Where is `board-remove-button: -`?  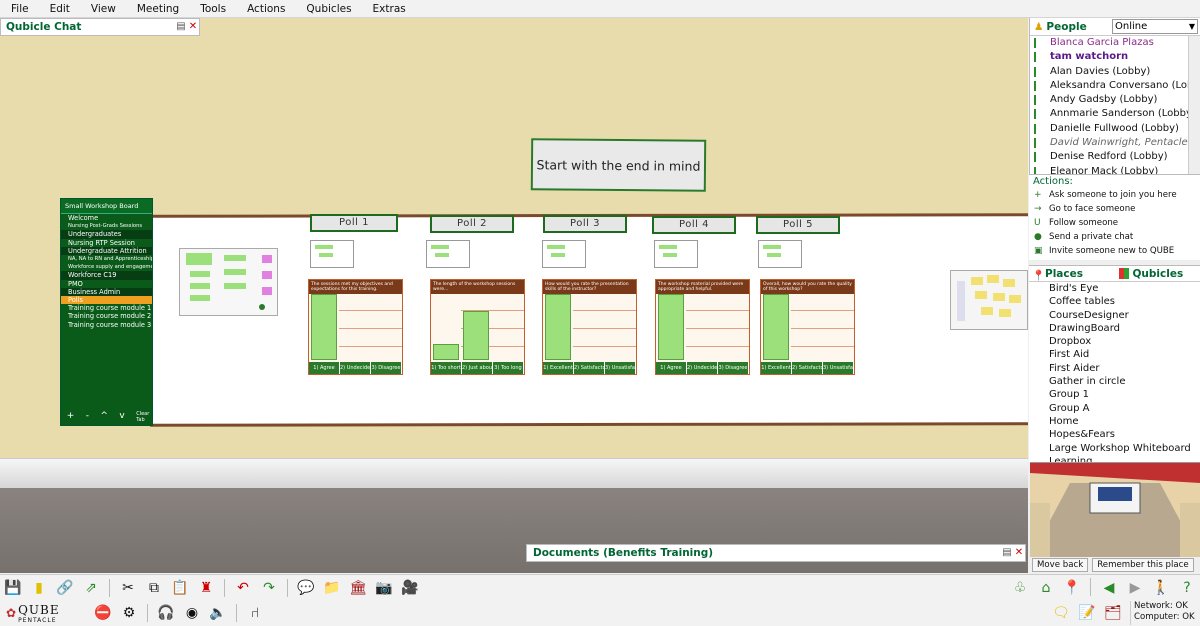
board-remove-button: - is located at coordinates (87, 417).